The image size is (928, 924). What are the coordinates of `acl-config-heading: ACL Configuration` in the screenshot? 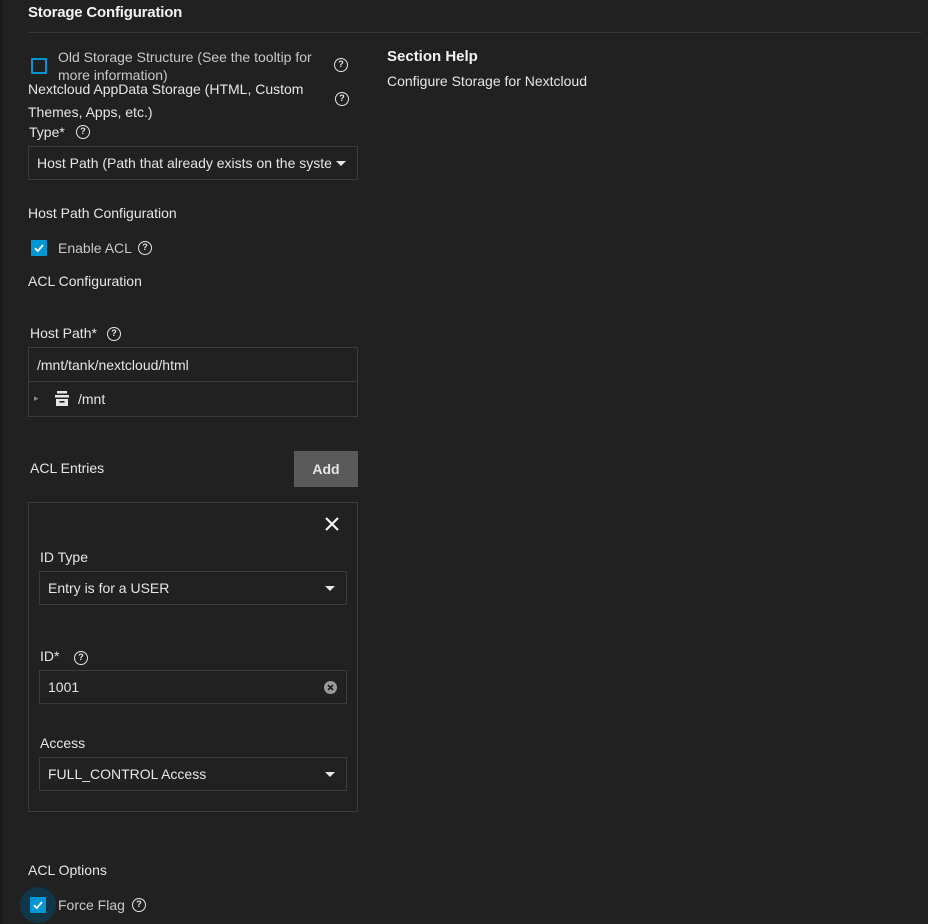 It's located at (85, 281).